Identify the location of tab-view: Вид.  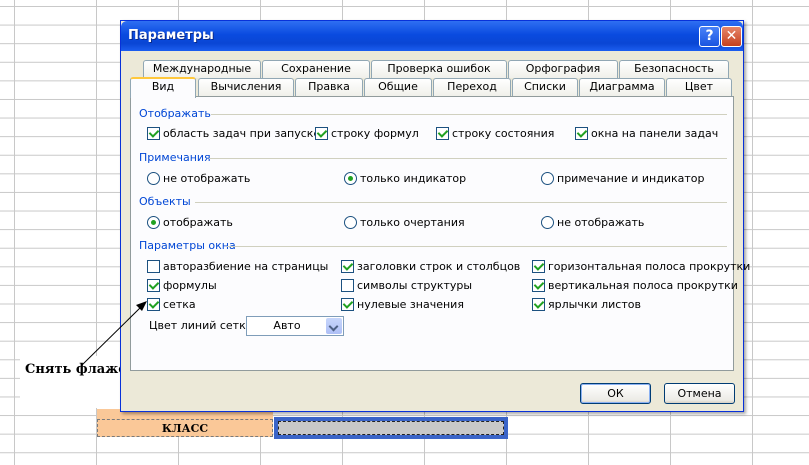
(163, 87).